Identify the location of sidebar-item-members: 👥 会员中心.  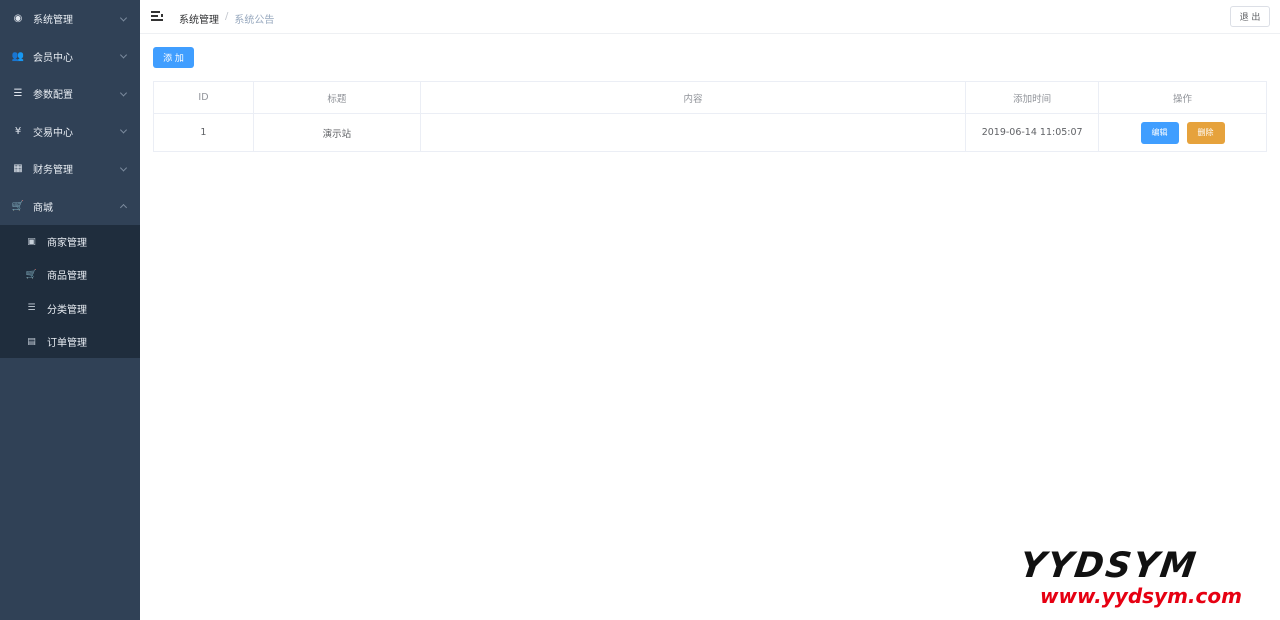
(70, 57).